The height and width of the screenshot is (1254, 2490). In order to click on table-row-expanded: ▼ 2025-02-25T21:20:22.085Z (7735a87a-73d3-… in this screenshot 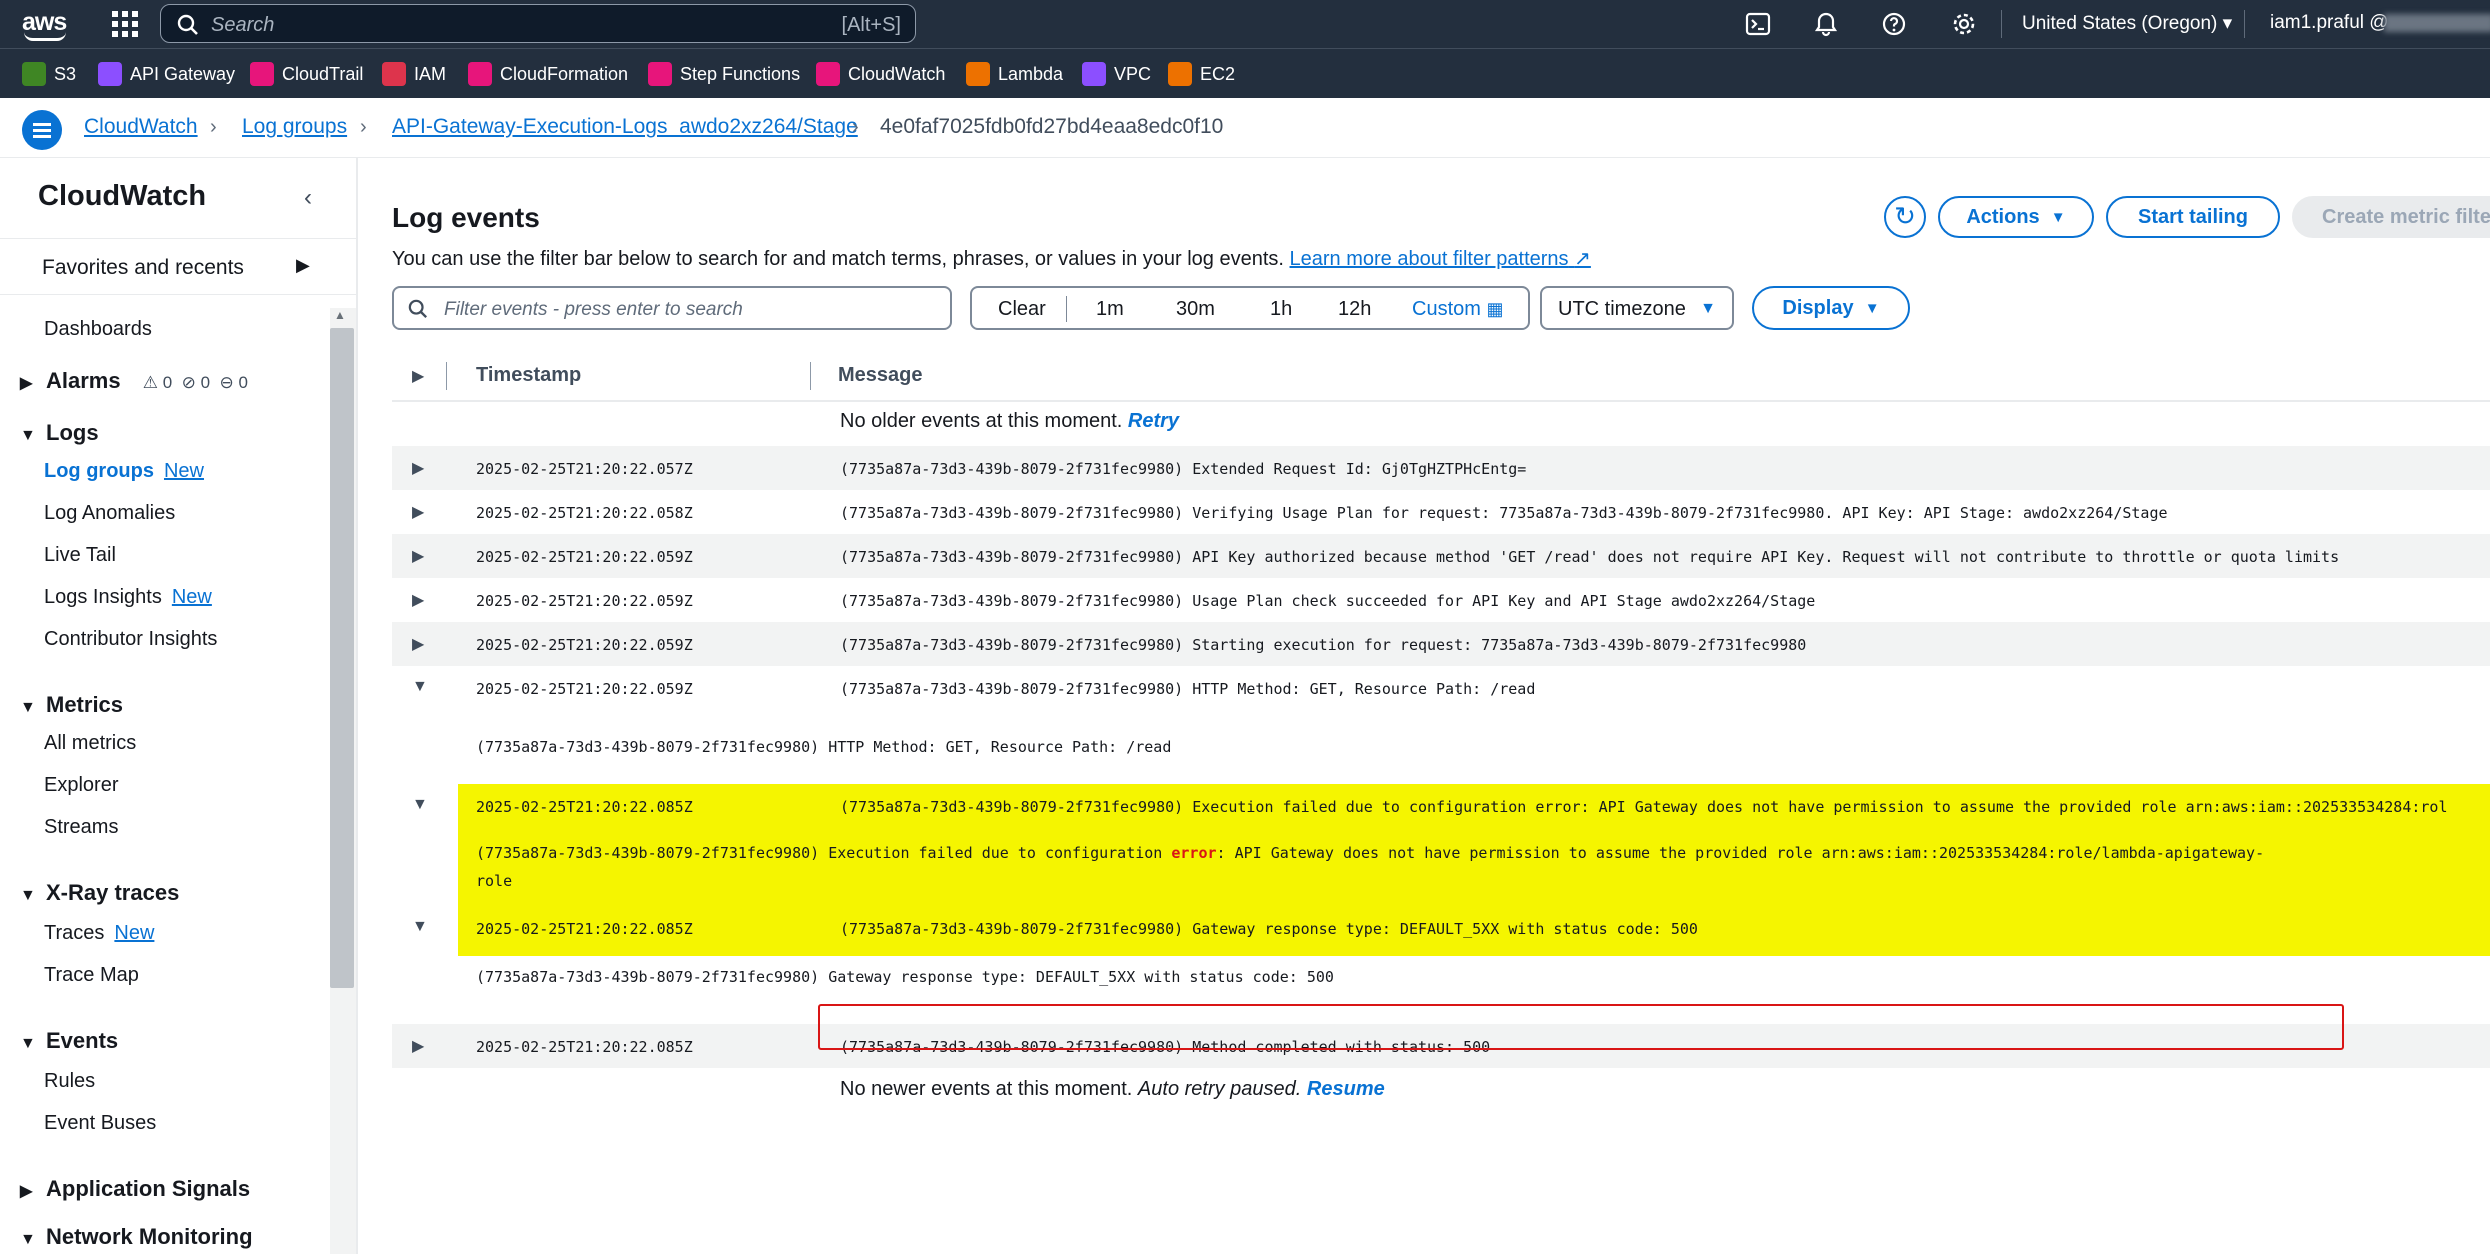, I will do `click(1441, 928)`.